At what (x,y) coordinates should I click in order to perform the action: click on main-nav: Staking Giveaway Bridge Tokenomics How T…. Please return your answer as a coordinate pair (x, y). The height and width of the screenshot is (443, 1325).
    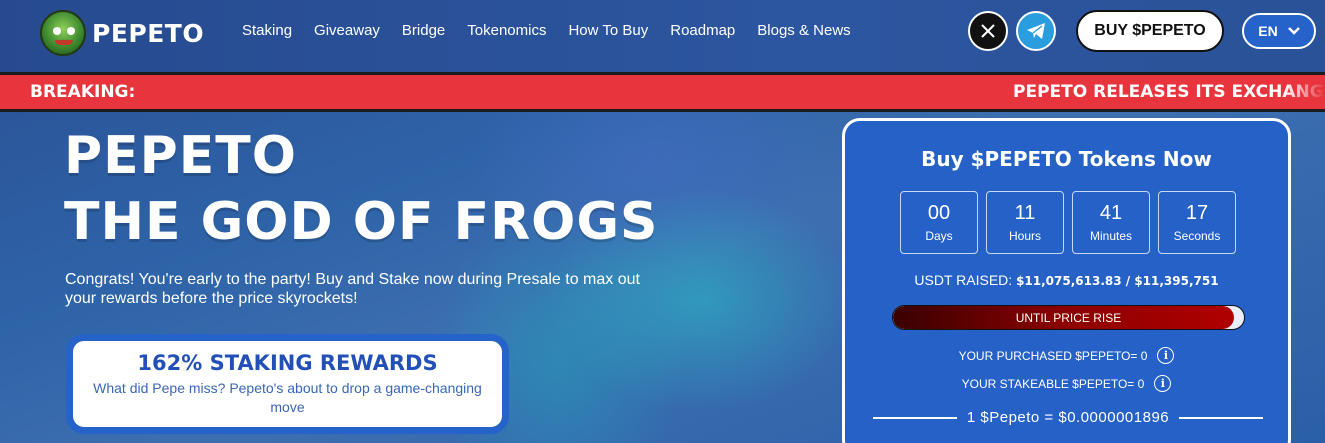
    Looking at the image, I should click on (557, 30).